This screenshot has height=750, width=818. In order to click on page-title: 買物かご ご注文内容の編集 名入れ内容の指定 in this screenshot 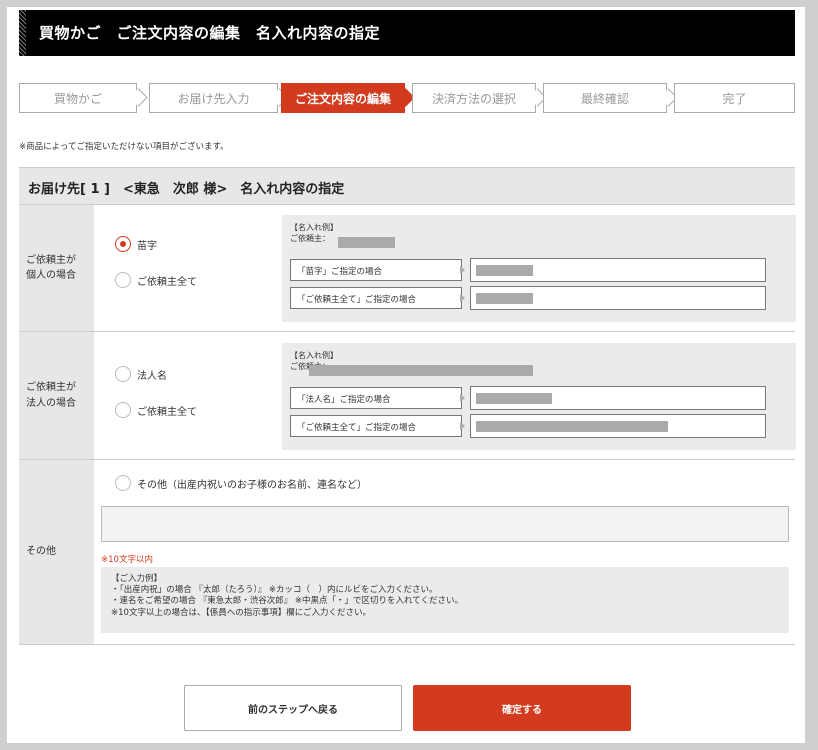, I will do `click(210, 33)`.